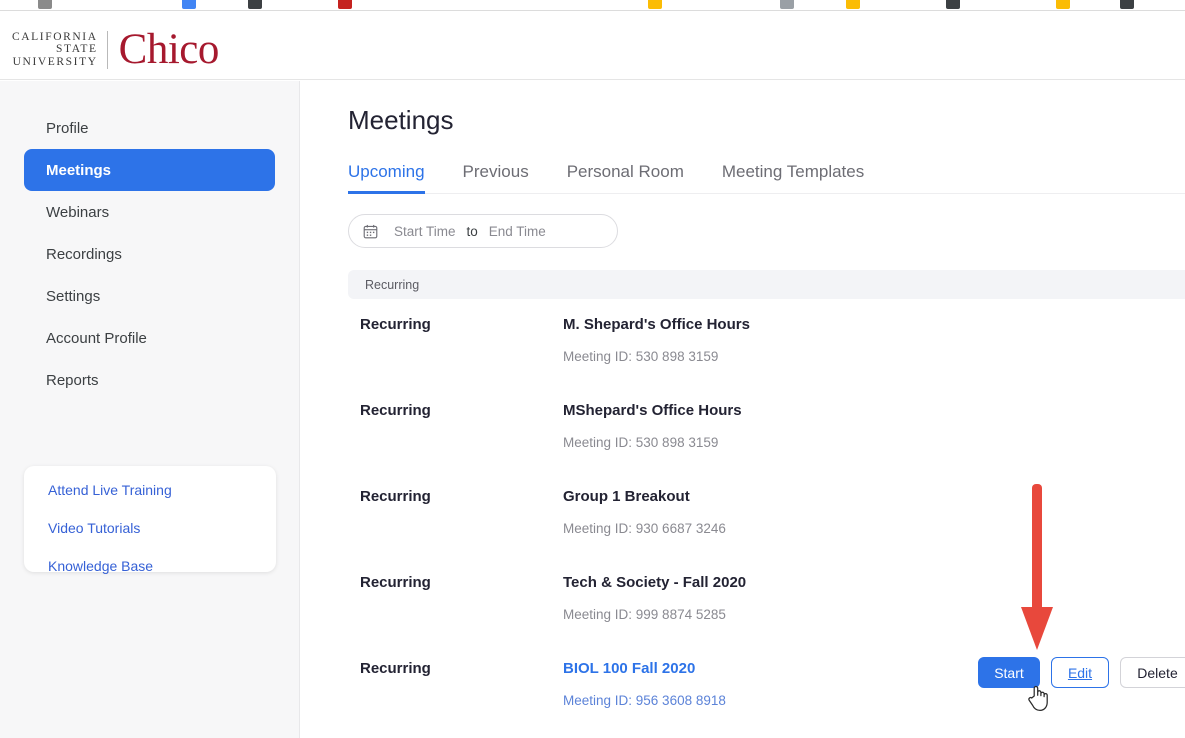 The height and width of the screenshot is (738, 1185). I want to click on tab-label: Meeting Templates, so click(793, 171).